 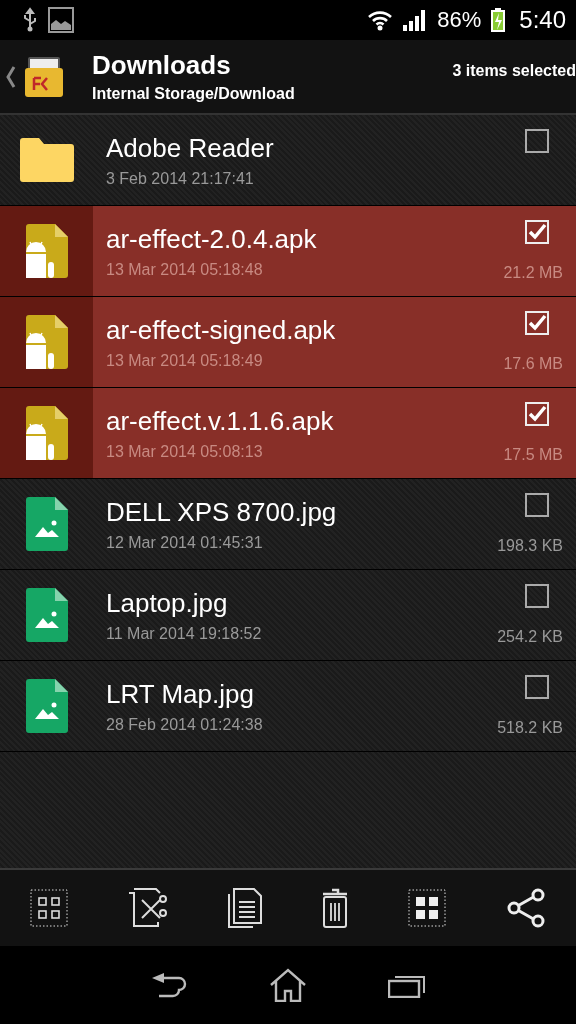 What do you see at coordinates (30, 20) in the screenshot?
I see `usb-icon` at bounding box center [30, 20].